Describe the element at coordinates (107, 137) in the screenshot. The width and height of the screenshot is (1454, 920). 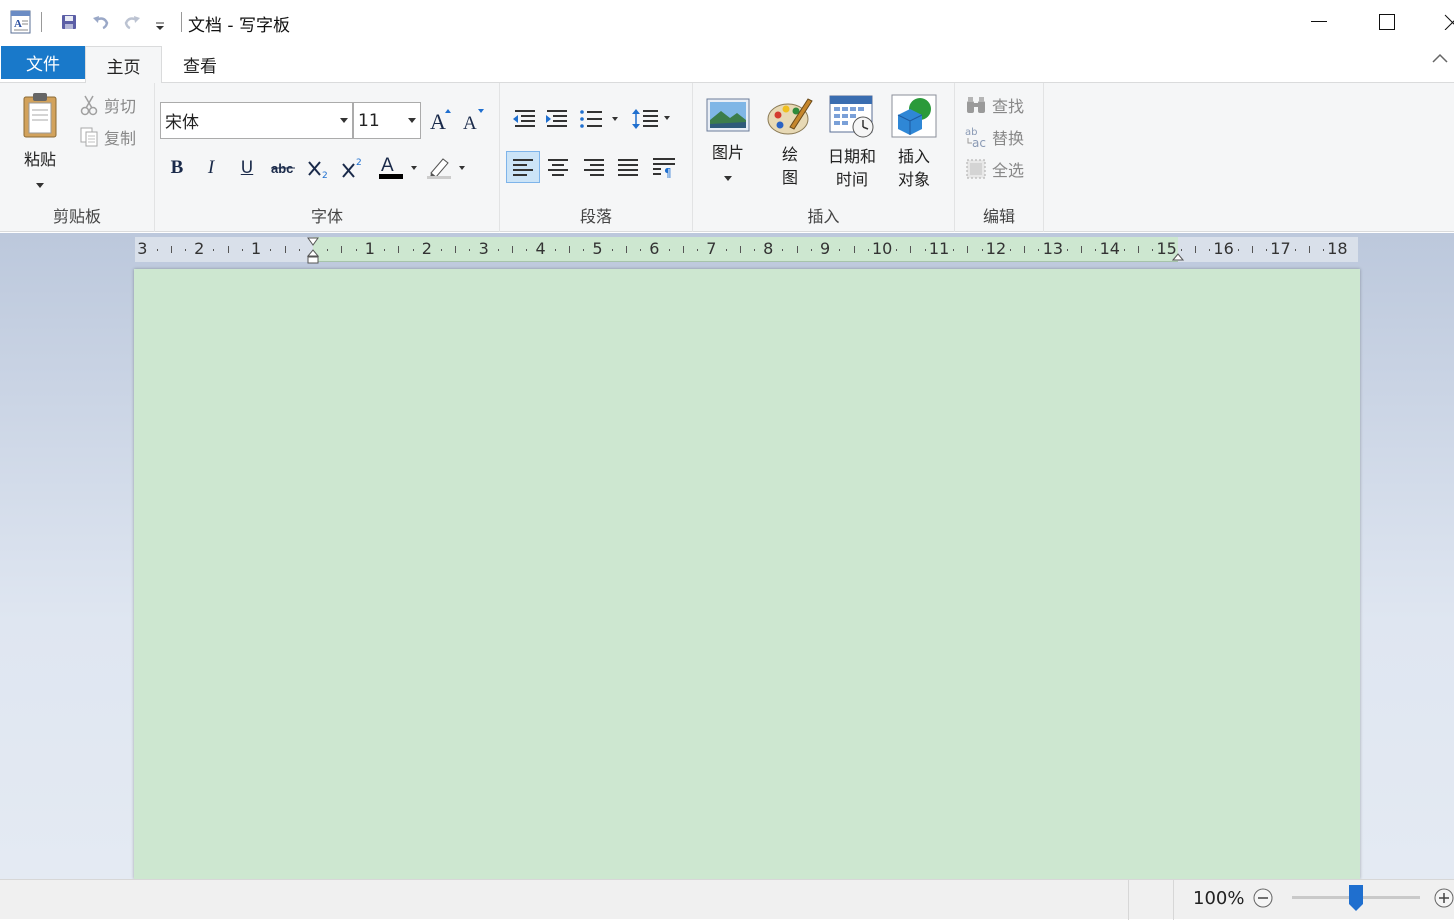
I see `copy-button: 复制` at that location.